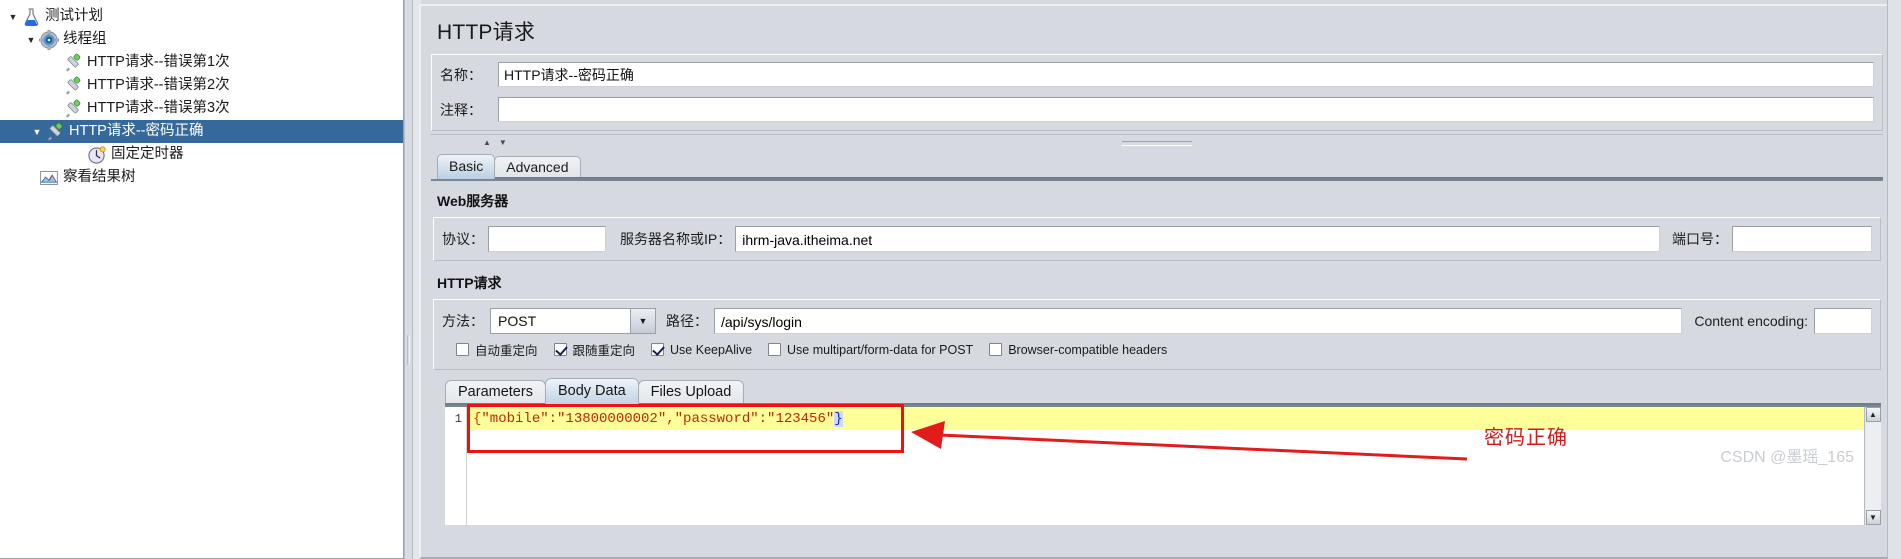  I want to click on checkbox-label: Browser-compatible headers, so click(1088, 349).